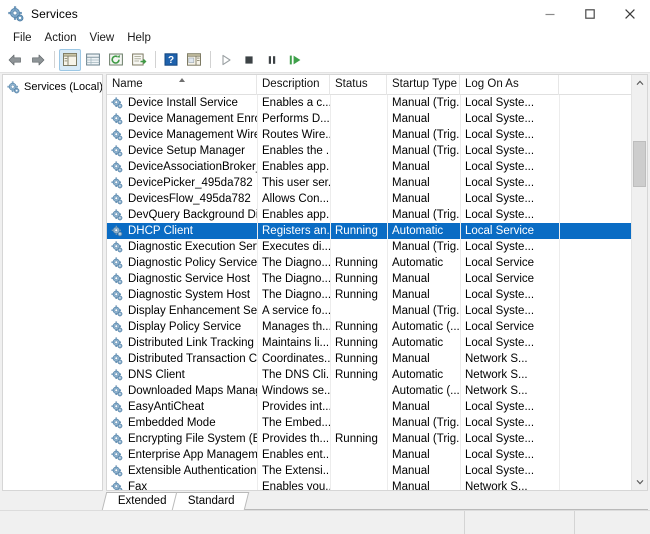 The image size is (650, 534). I want to click on service-name-cell: Diagnostic System Host, so click(182, 295).